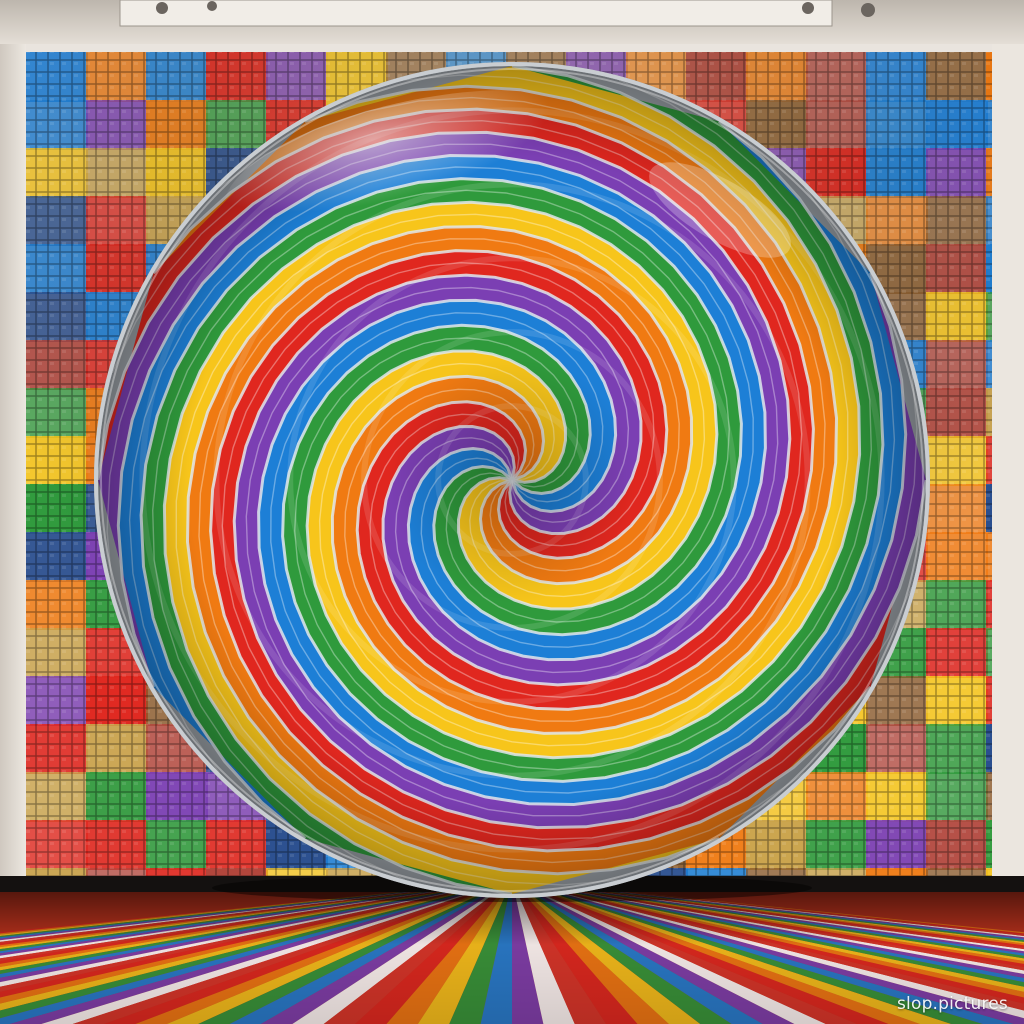  I want to click on watermark-text: slop.pictures, so click(952, 1004).